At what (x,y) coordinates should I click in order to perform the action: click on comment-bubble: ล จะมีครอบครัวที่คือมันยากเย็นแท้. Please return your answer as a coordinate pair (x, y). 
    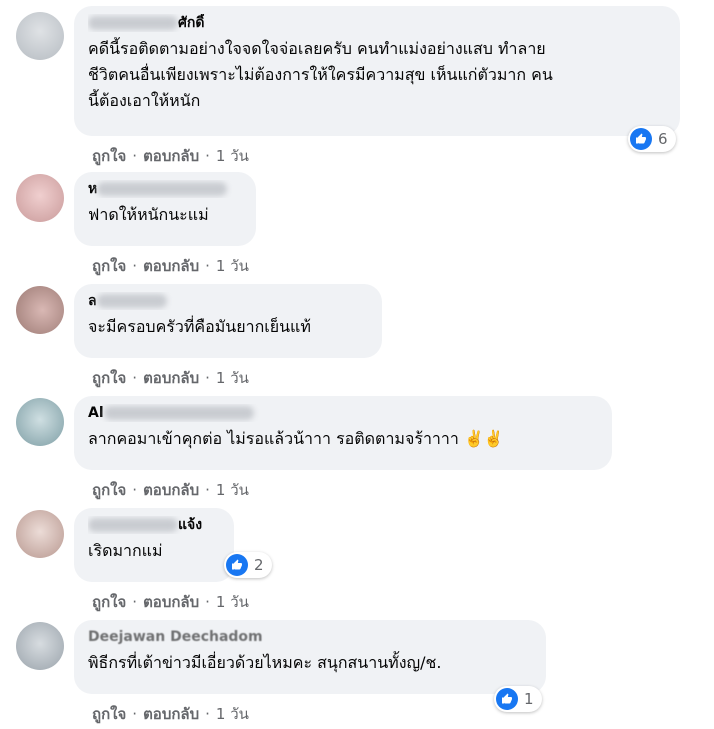
    Looking at the image, I should click on (228, 321).